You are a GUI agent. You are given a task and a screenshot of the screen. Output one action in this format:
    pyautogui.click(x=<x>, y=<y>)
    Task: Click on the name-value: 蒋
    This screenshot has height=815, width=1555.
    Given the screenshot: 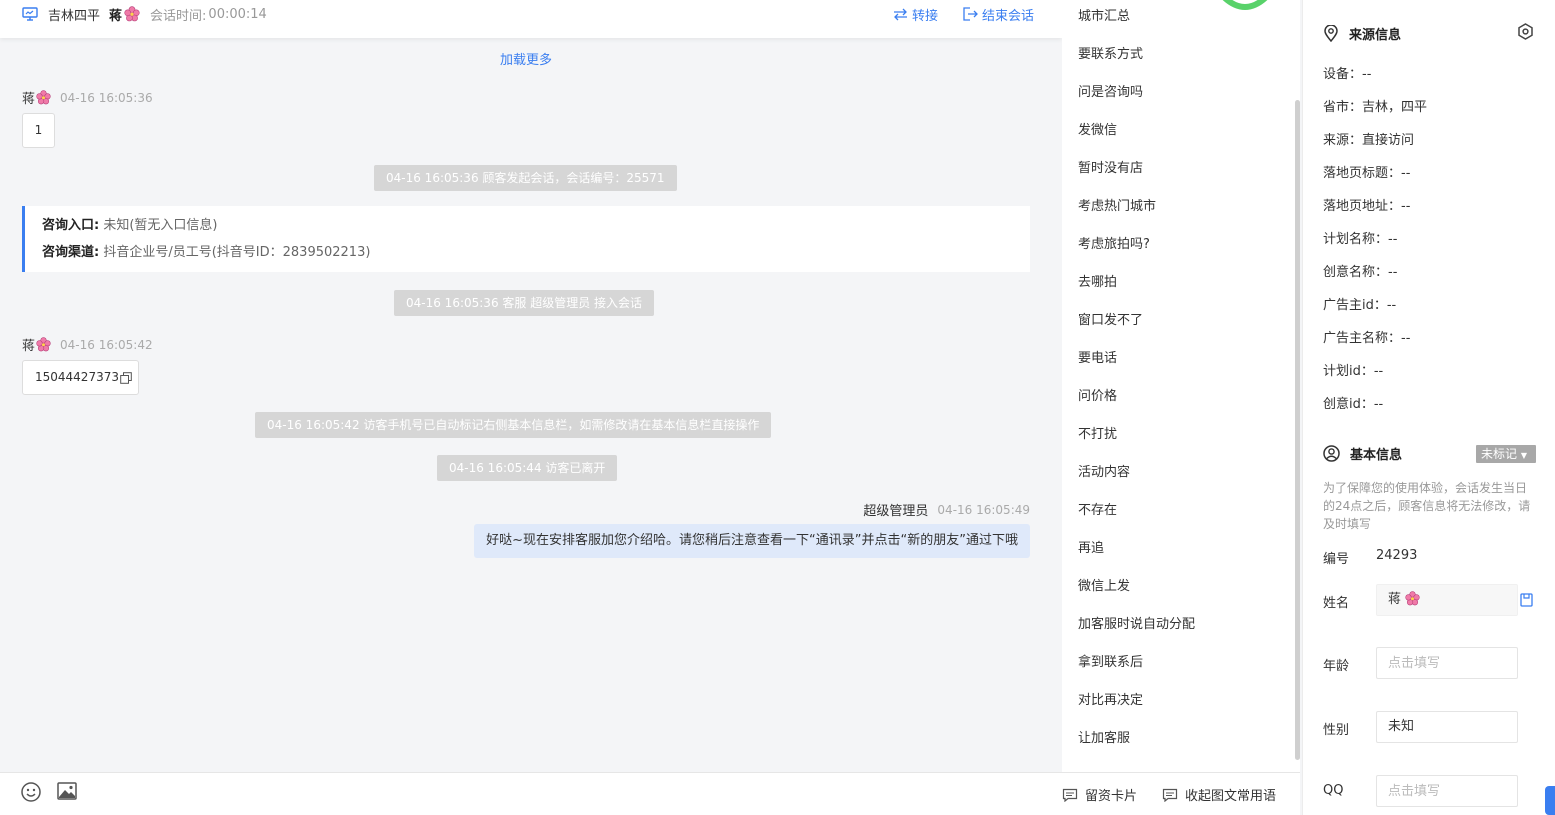 What is the action you would take?
    pyautogui.click(x=1395, y=599)
    